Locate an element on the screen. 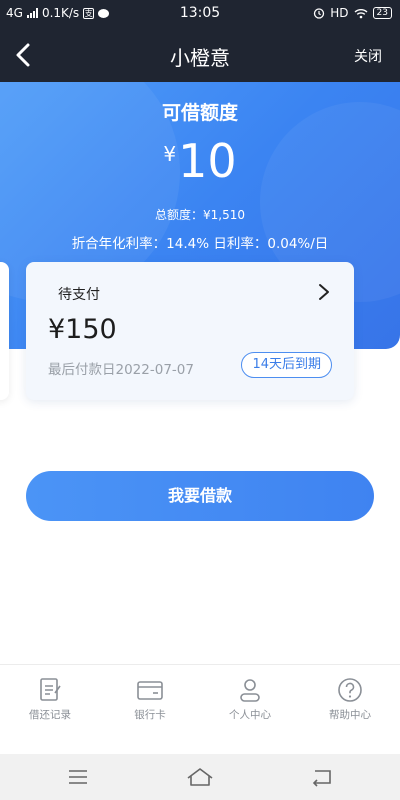 This screenshot has width=400, height=800. home-icon is located at coordinates (200, 777).